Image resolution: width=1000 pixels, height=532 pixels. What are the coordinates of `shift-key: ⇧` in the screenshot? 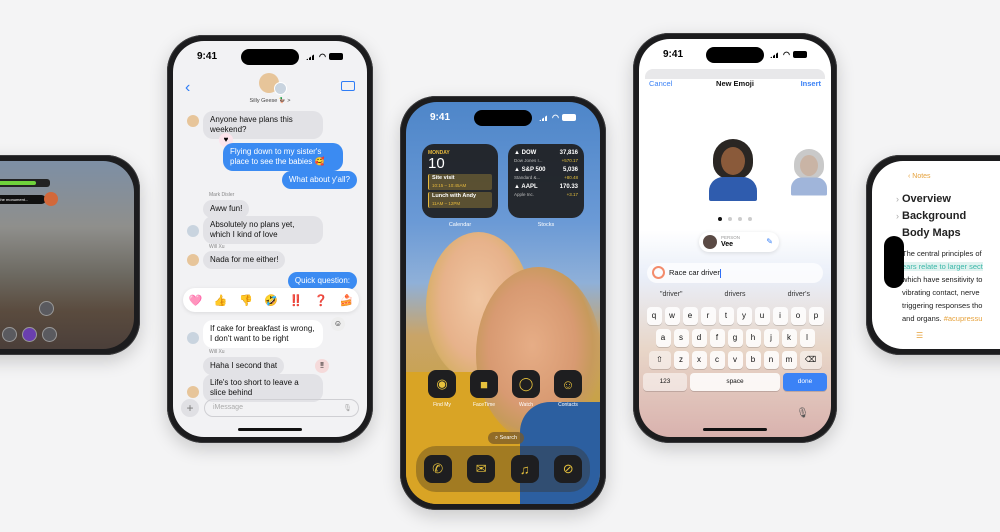 It's located at (659, 360).